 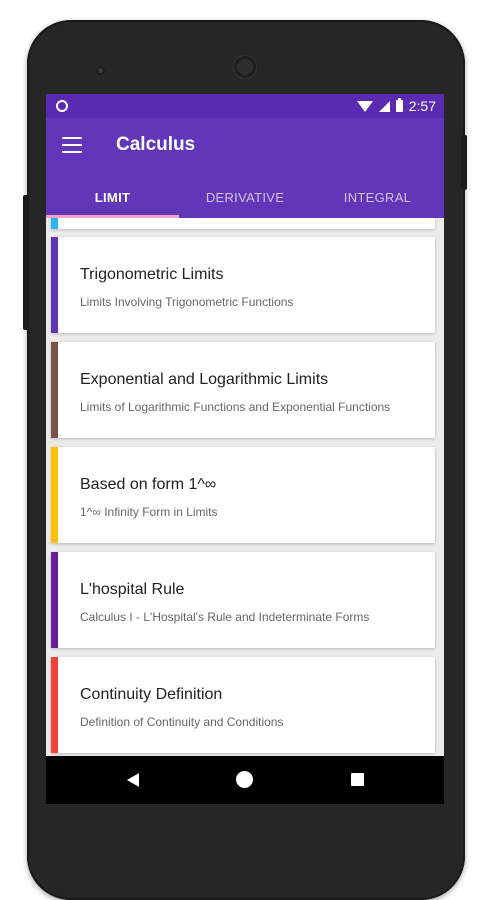 I want to click on front-camera, so click(x=100, y=70).